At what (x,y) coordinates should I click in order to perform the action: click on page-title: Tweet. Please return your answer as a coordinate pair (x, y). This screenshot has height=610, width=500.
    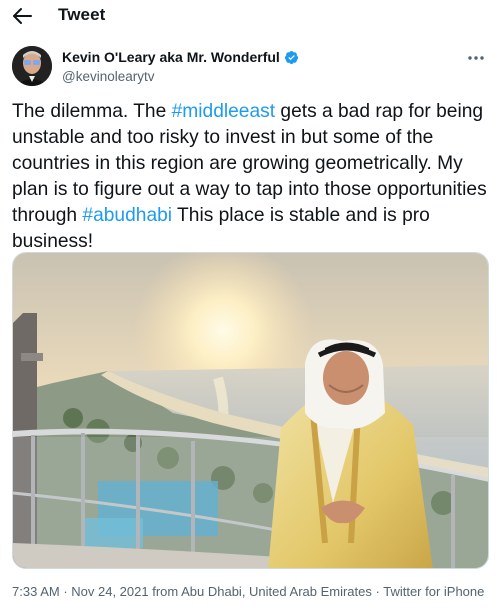
    Looking at the image, I should click on (82, 14).